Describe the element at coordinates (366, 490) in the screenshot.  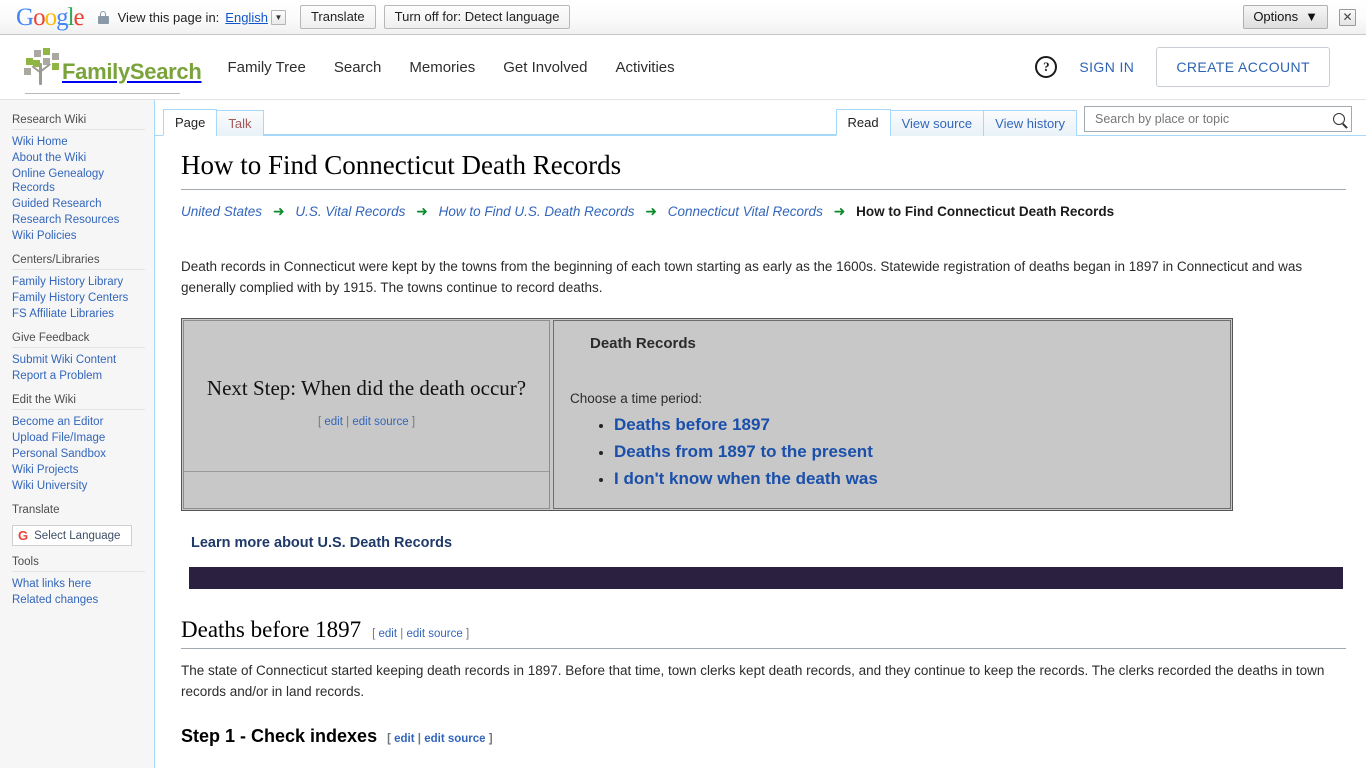
I see `next-step-footer` at that location.